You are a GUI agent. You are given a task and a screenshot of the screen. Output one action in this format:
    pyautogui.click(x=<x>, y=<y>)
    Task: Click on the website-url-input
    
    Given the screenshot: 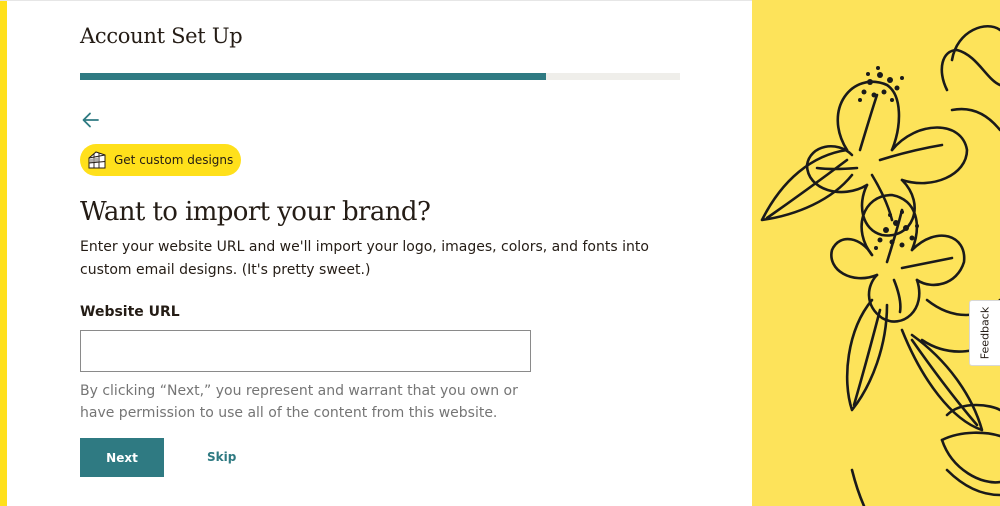 What is the action you would take?
    pyautogui.click(x=305, y=351)
    